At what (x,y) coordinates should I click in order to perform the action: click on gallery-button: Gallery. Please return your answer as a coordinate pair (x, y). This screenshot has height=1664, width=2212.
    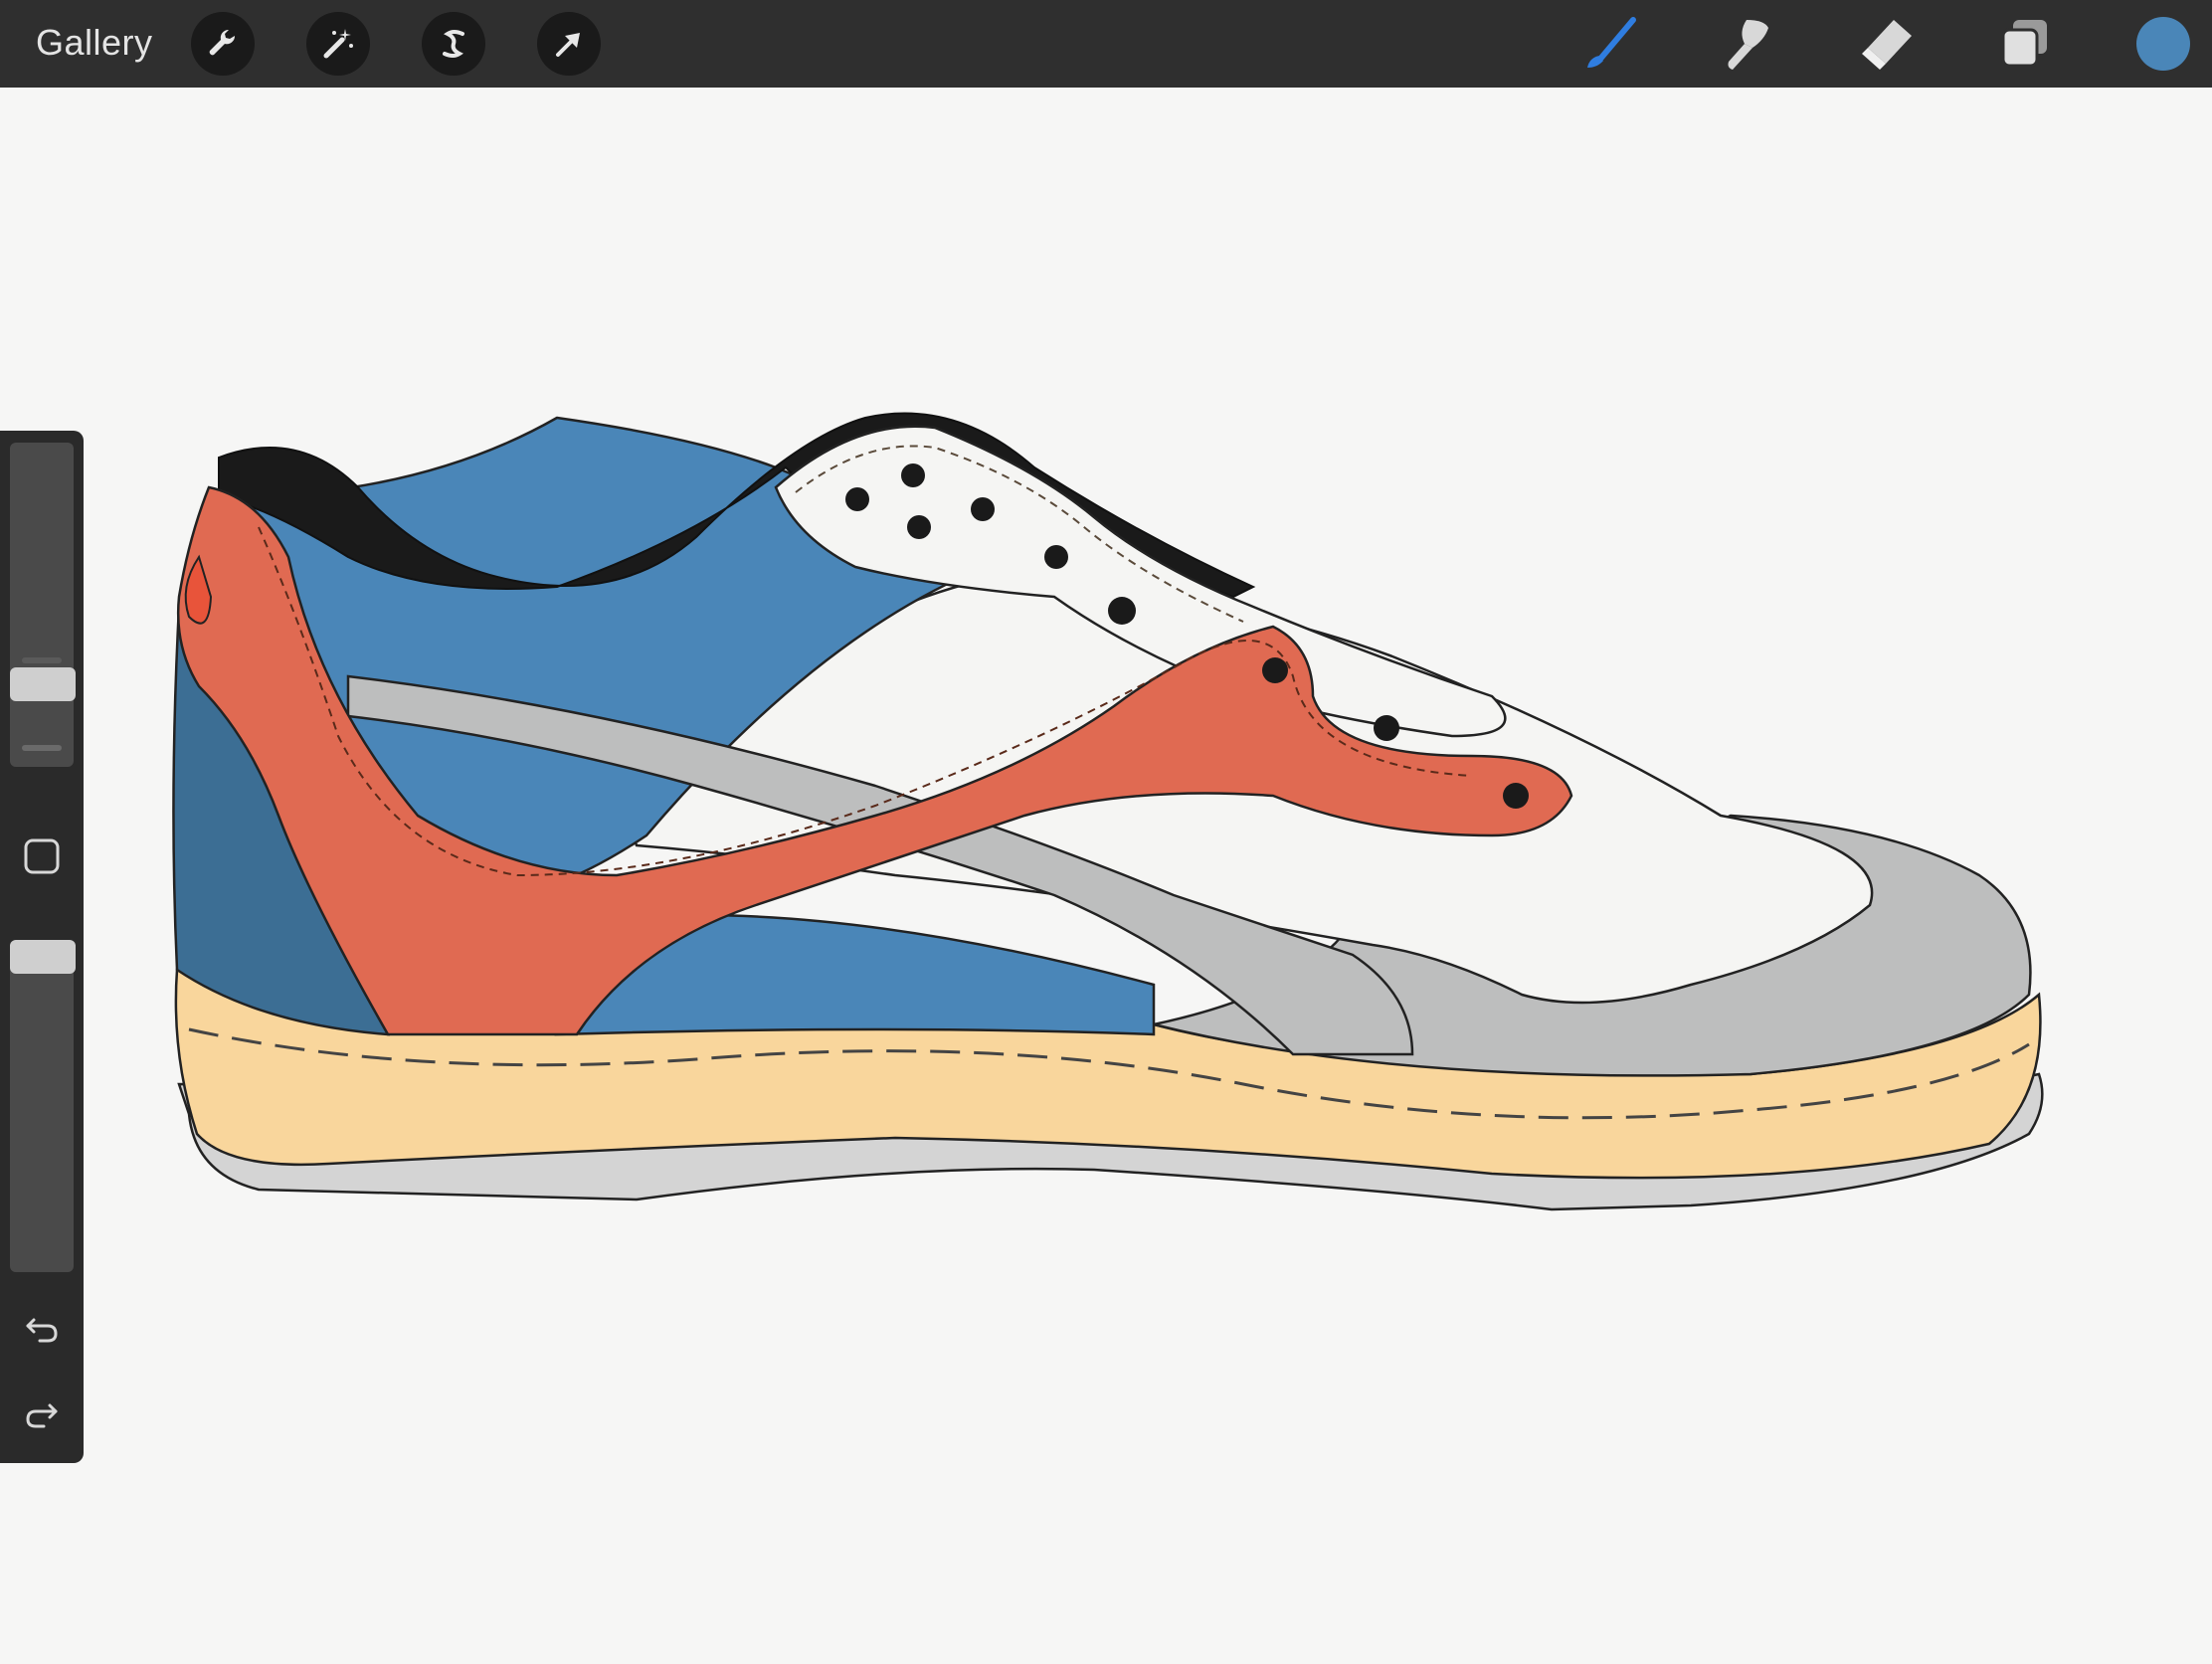
    Looking at the image, I should click on (94, 43).